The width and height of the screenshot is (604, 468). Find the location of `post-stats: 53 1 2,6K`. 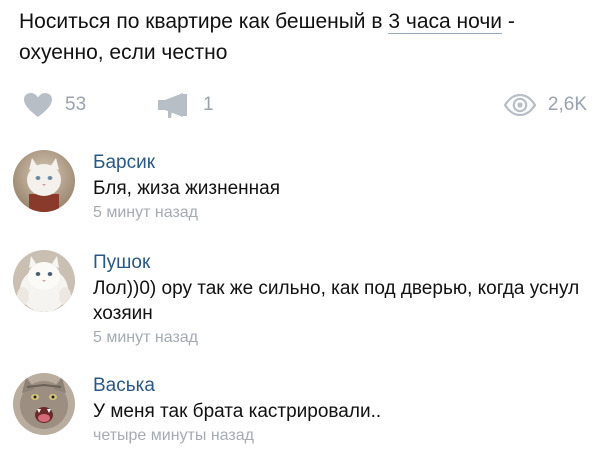

post-stats: 53 1 2,6K is located at coordinates (303, 105).